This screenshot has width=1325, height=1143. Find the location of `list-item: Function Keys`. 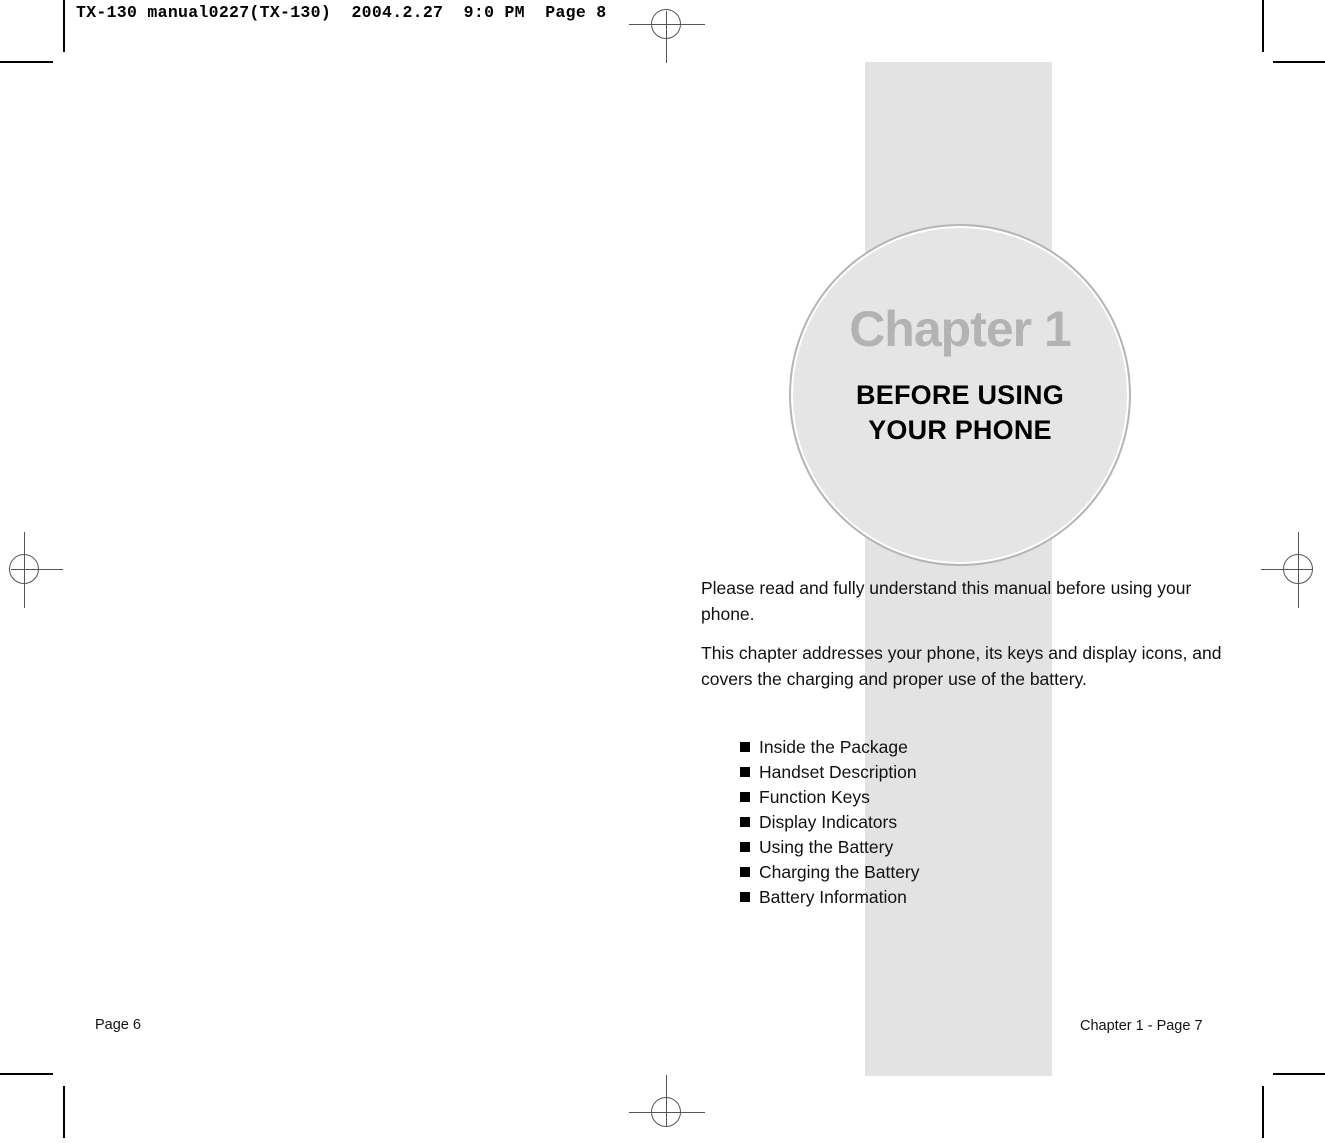

list-item: Function Keys is located at coordinates (830, 797).